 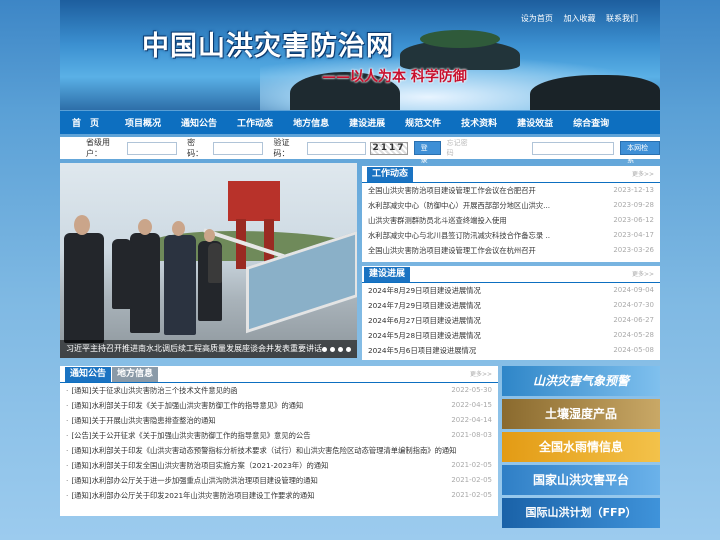 What do you see at coordinates (511, 220) in the screenshot?
I see `list-item: 山洪灾害群测群防员北斗巡查终端投入使用 2023-06-12` at bounding box center [511, 220].